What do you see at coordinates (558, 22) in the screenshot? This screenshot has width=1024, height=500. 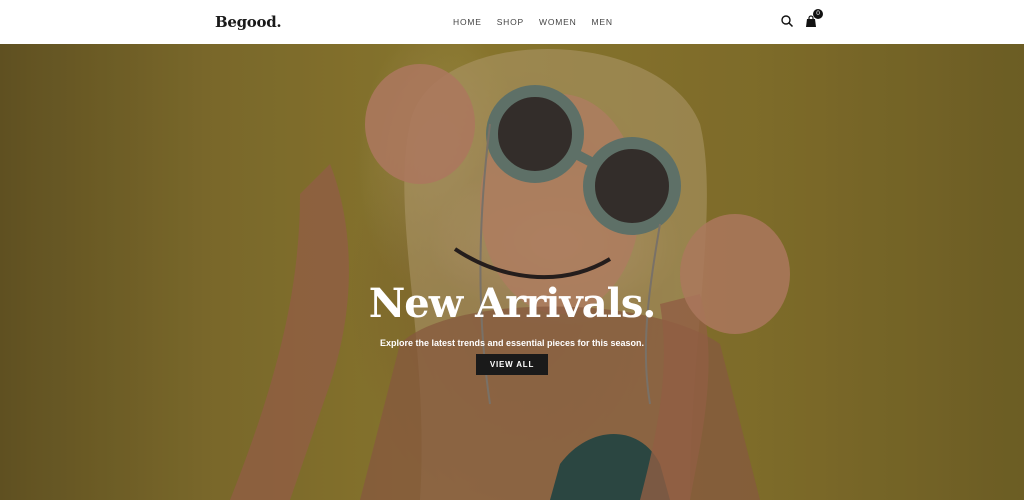 I see `nav-women: WOMEN` at bounding box center [558, 22].